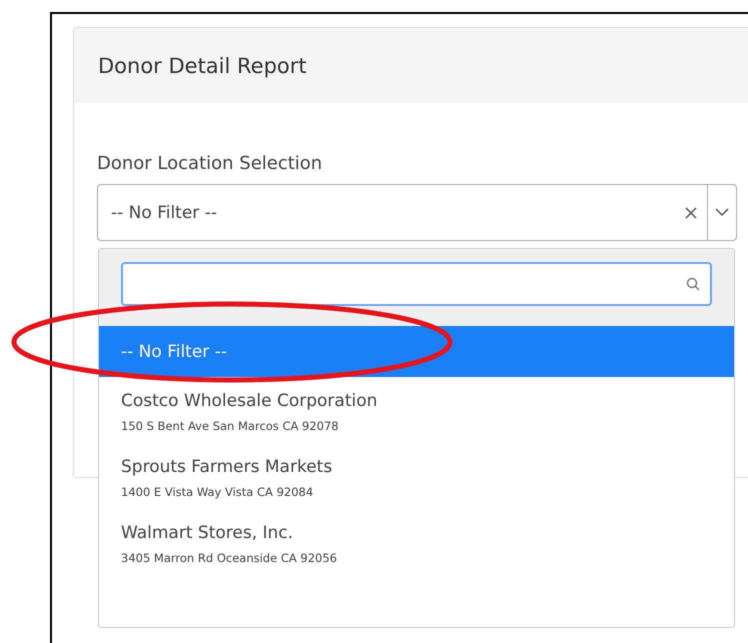 This screenshot has height=643, width=748. What do you see at coordinates (230, 426) in the screenshot?
I see `option-address: 150 S Bent Ave San Marcos CA 92078` at bounding box center [230, 426].